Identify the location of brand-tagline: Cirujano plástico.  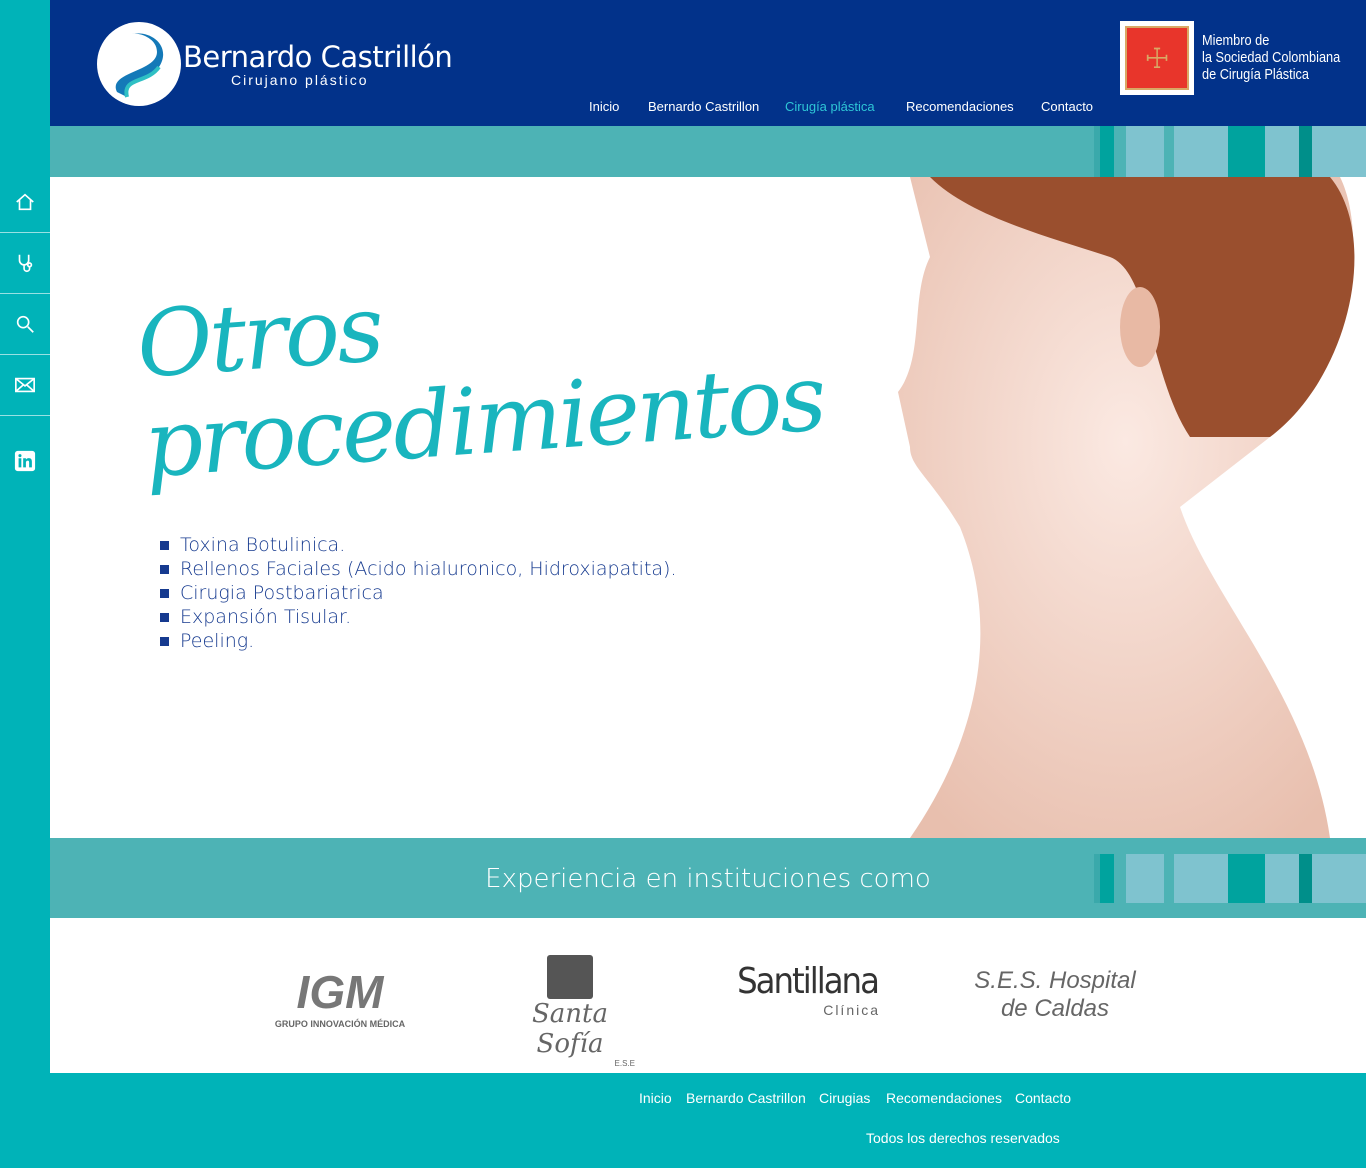
(300, 80).